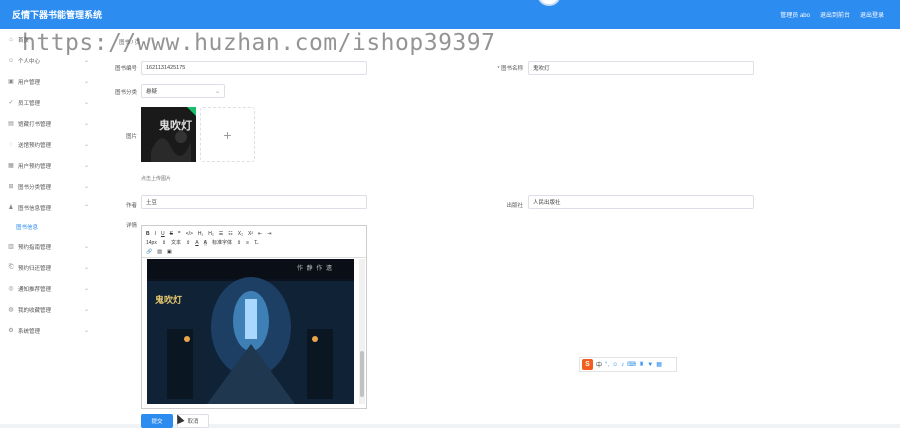  What do you see at coordinates (11, 166) in the screenshot?
I see `reserve-icon: ▦` at bounding box center [11, 166].